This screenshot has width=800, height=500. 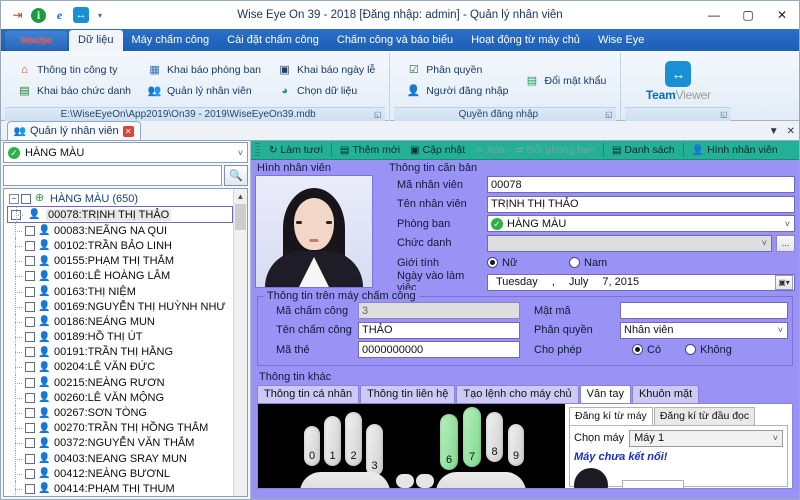 I want to click on close-icon: ✕, so click(x=128, y=131).